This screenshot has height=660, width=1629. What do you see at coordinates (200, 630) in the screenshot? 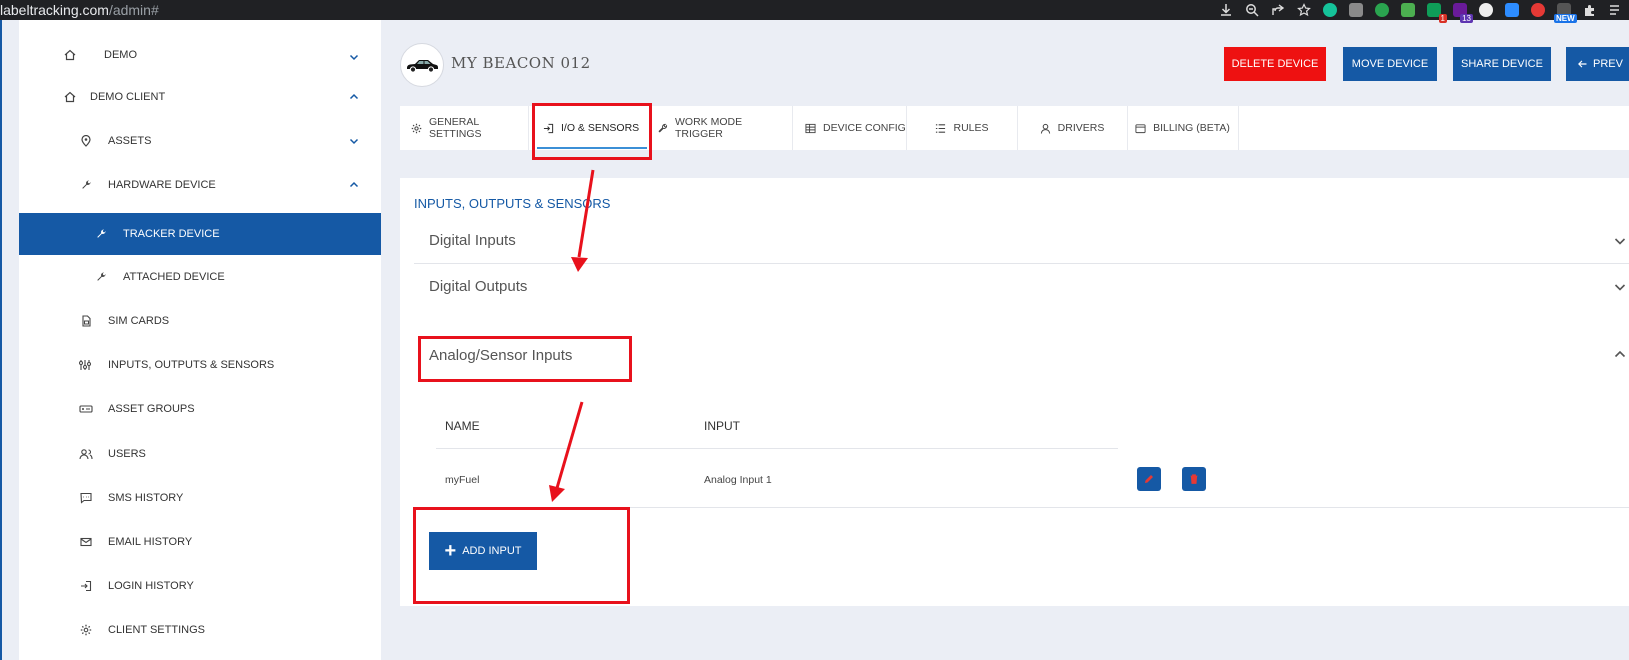
I see `sidebar-item-client-settings: CLIENT SETTINGS` at bounding box center [200, 630].